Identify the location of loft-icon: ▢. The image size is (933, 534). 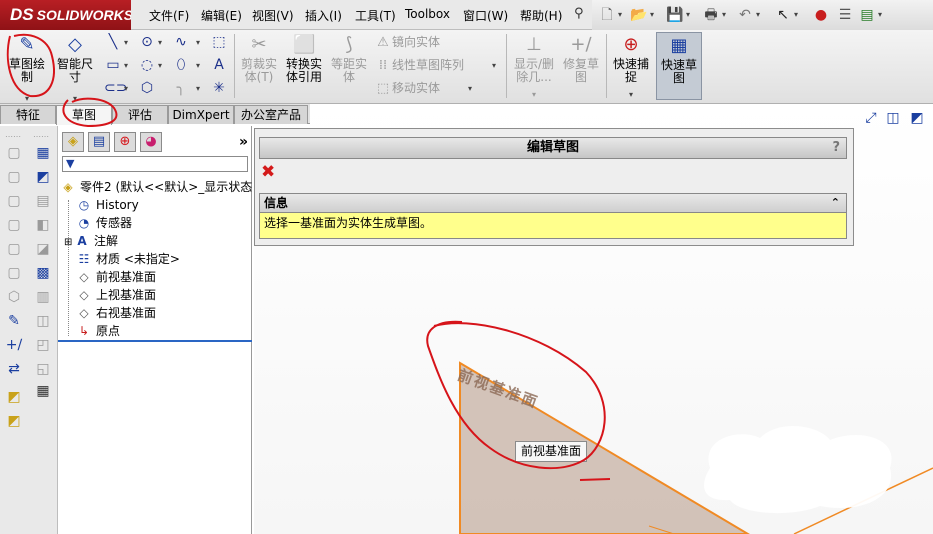
(14, 225).